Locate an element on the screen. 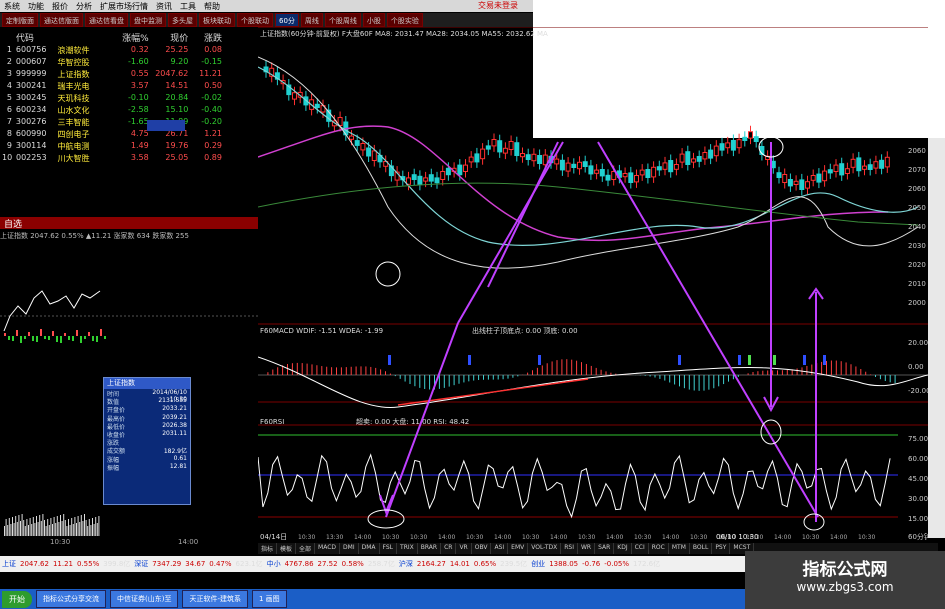 The image size is (945, 609). layout-tab: 定制版面 is located at coordinates (20, 20).